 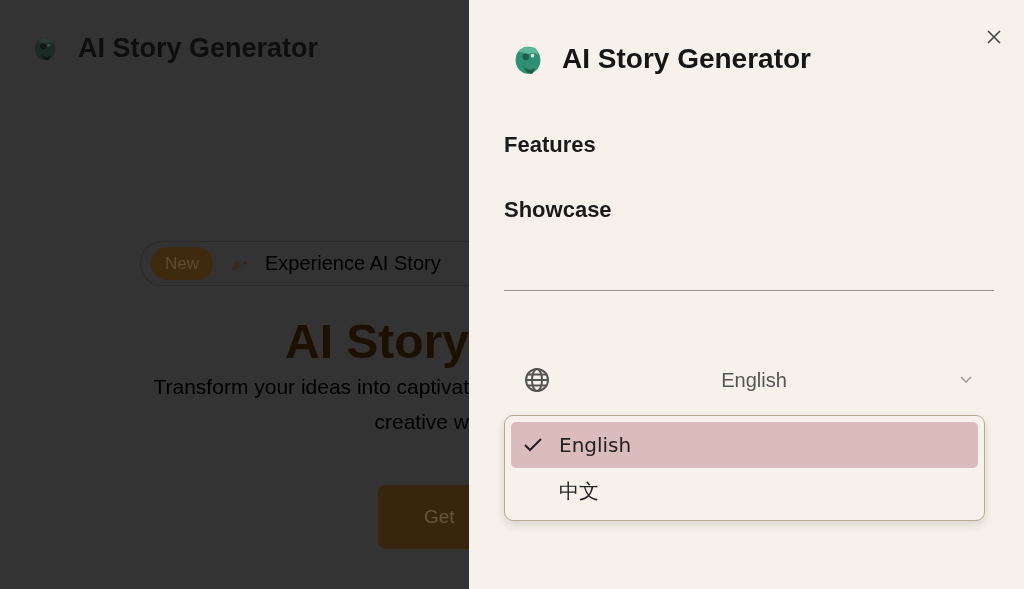 I want to click on language-option: English, so click(x=744, y=445).